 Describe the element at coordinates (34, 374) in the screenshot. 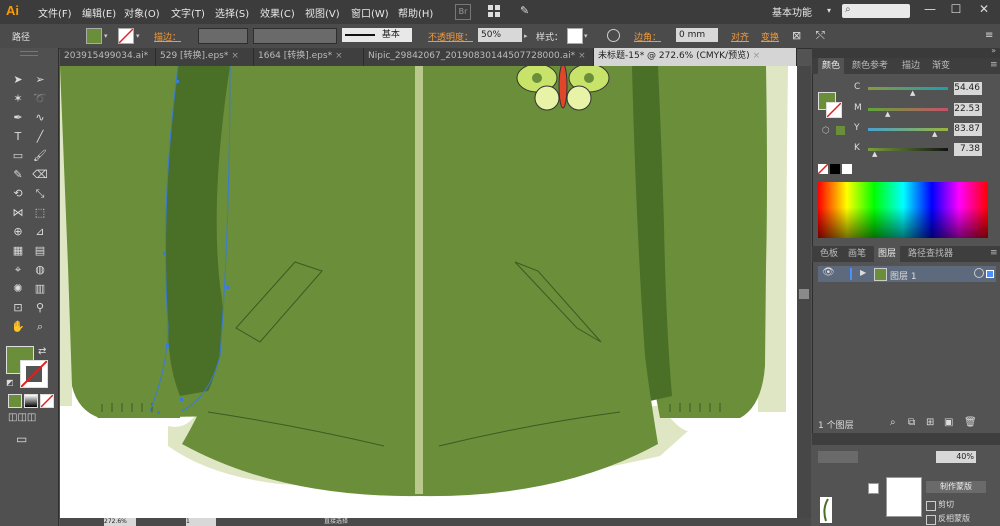

I see `stroke-color-box` at that location.